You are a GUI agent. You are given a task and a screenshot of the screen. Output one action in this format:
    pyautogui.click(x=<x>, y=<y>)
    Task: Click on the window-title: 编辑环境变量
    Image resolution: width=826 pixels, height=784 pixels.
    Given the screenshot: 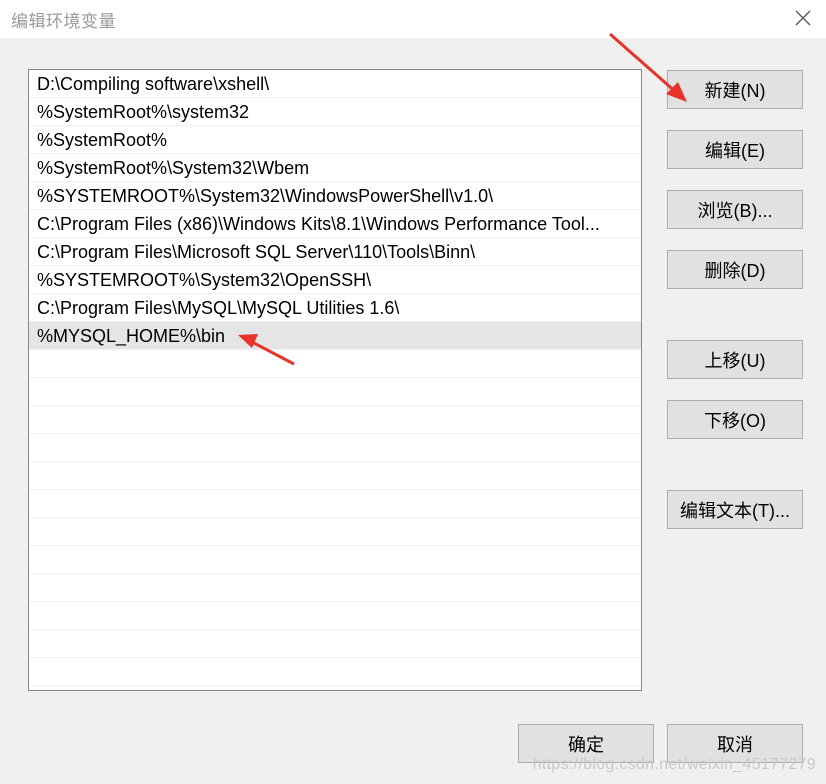 What is the action you would take?
    pyautogui.click(x=63, y=21)
    